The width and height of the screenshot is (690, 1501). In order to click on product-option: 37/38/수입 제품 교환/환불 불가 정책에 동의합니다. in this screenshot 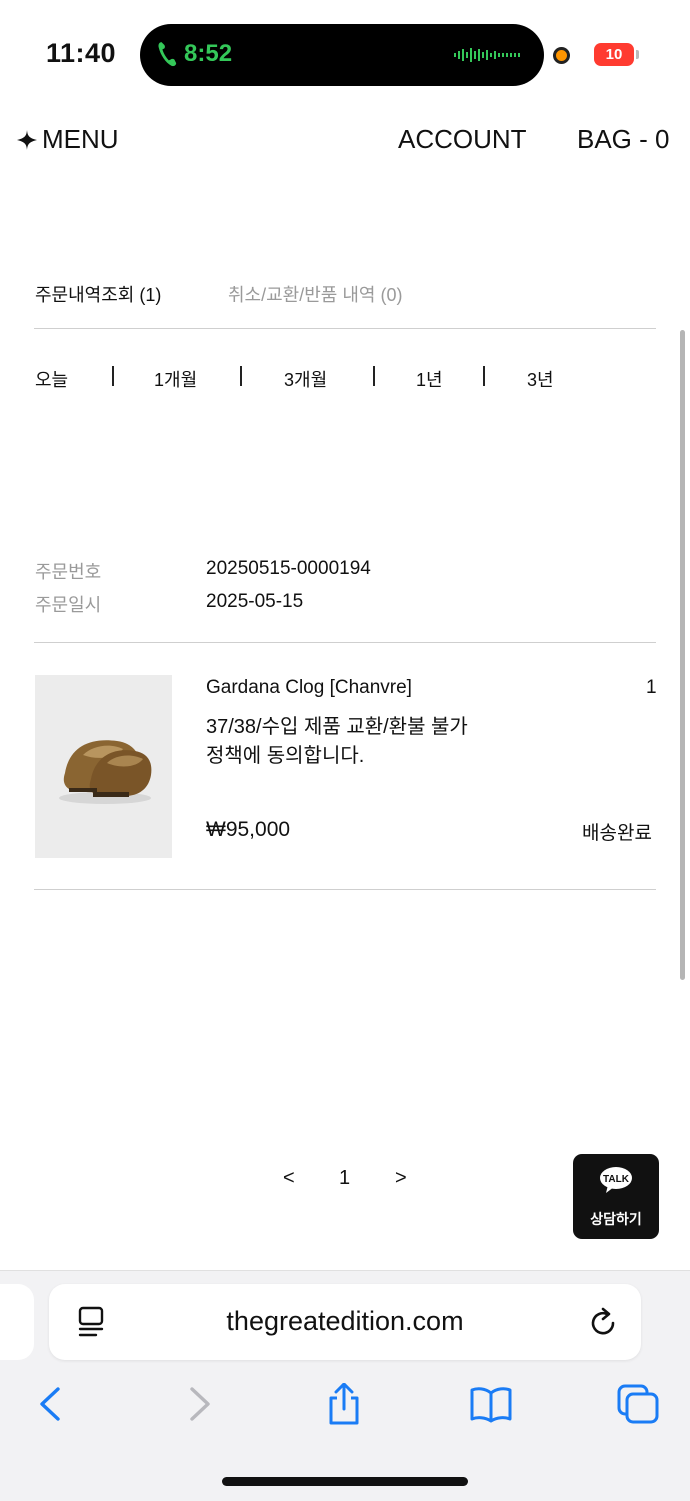, I will do `click(366, 742)`.